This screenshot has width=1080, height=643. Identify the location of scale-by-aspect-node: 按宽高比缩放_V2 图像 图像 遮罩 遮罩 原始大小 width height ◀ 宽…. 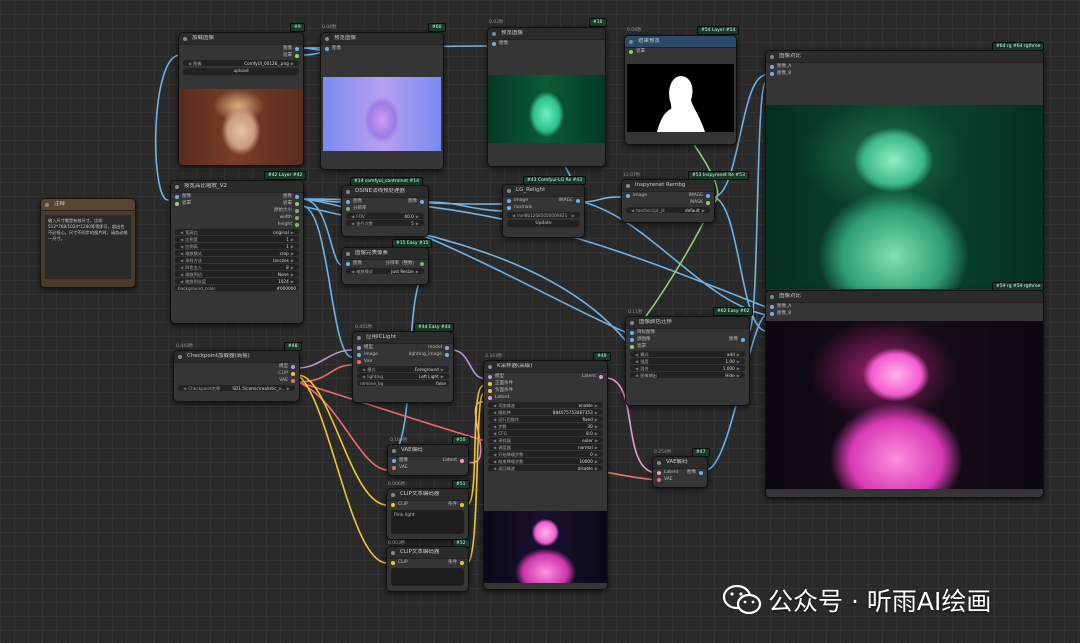
(237, 252).